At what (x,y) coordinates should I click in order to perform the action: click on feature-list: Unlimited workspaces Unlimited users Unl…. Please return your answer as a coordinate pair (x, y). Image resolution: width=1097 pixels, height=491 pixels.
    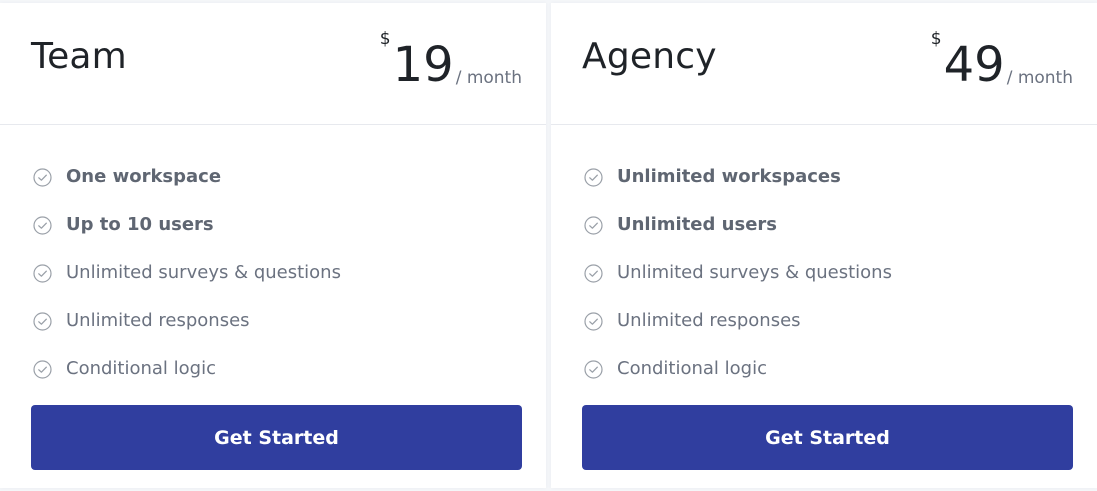
    Looking at the image, I should click on (738, 273).